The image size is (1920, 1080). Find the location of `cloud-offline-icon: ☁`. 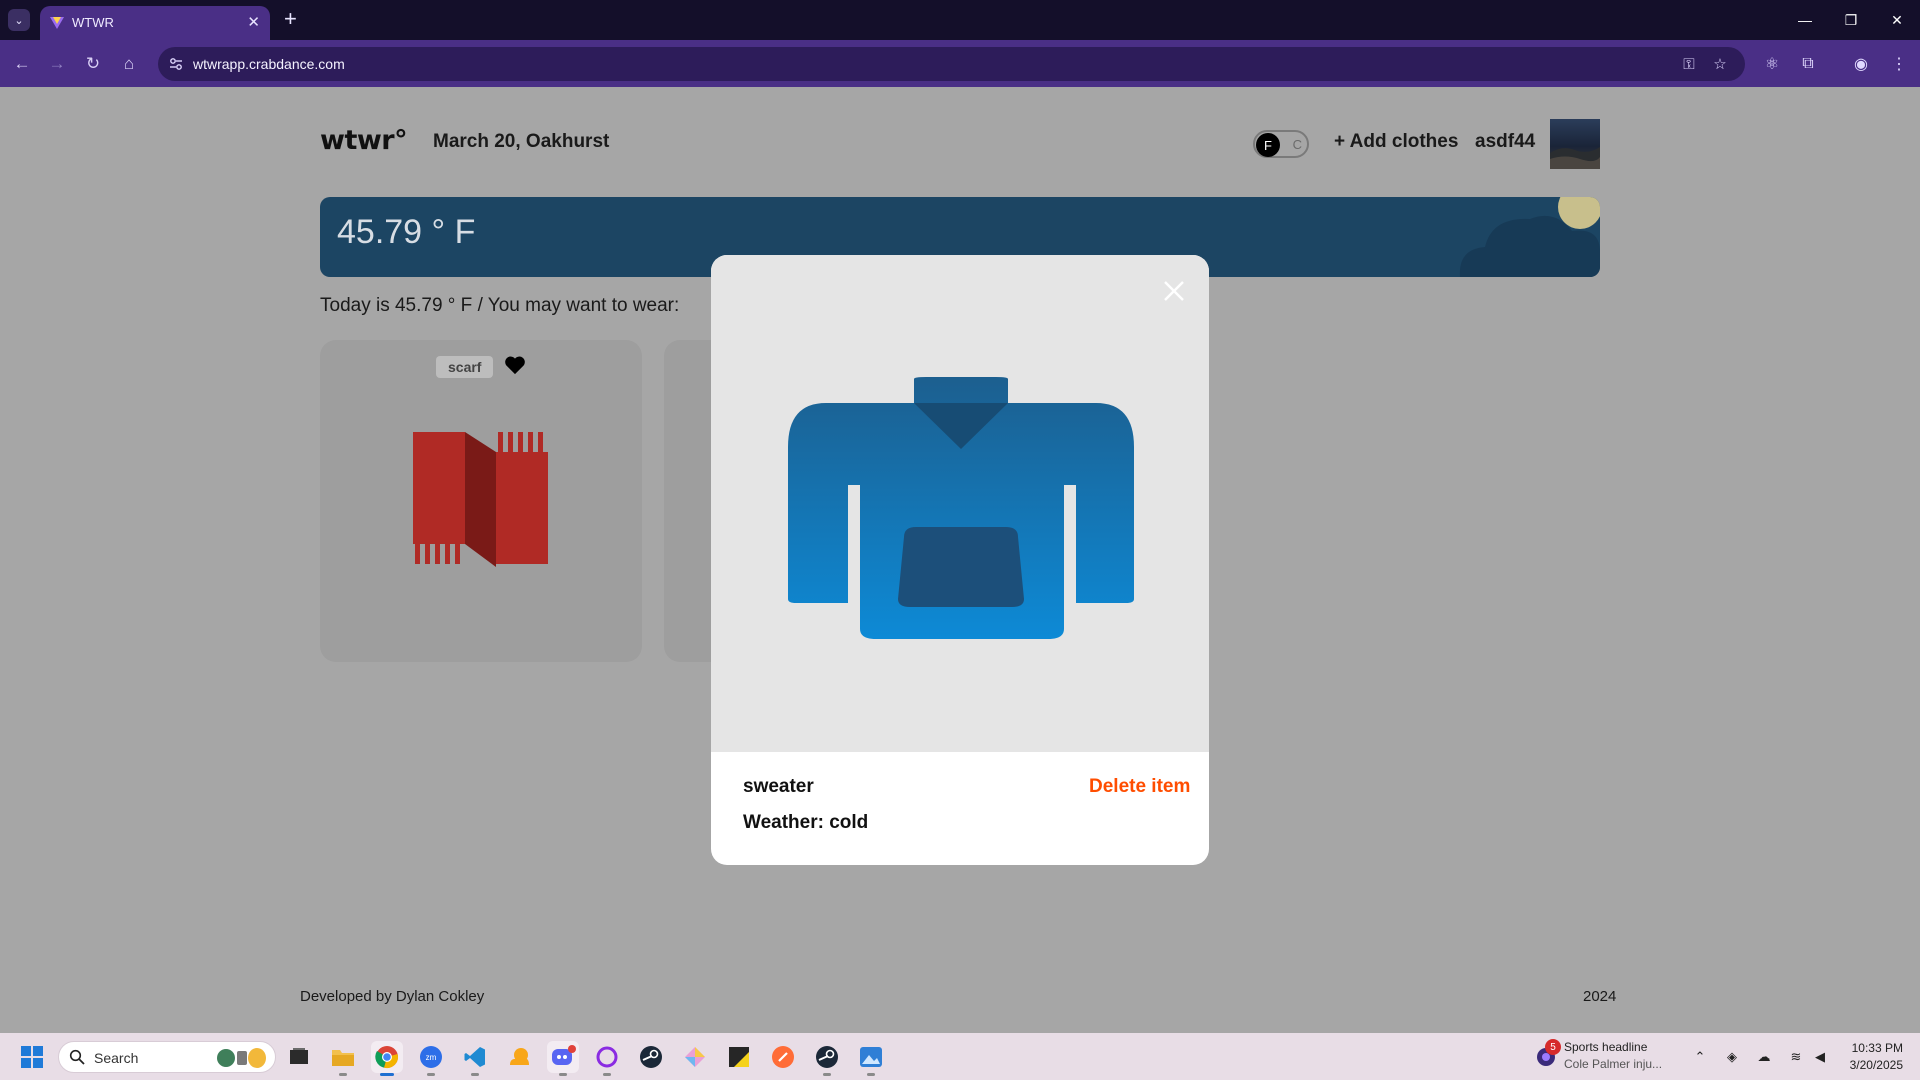

cloud-offline-icon: ☁ is located at coordinates (1764, 1057).